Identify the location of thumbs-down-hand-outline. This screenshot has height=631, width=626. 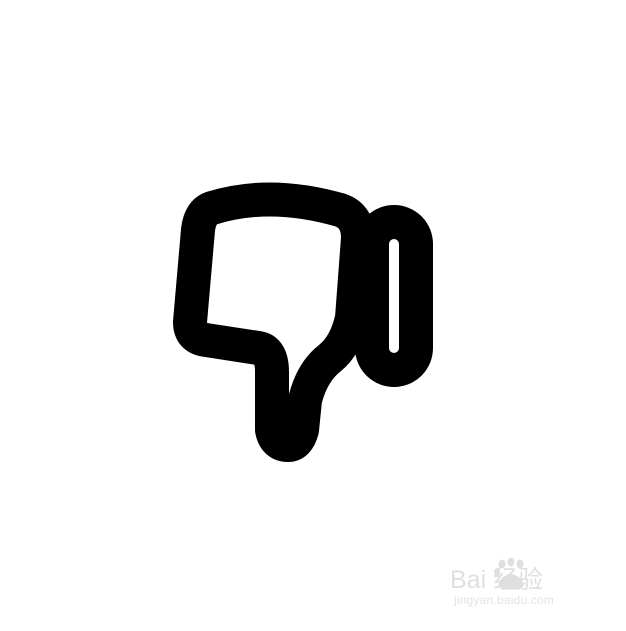
(274, 322).